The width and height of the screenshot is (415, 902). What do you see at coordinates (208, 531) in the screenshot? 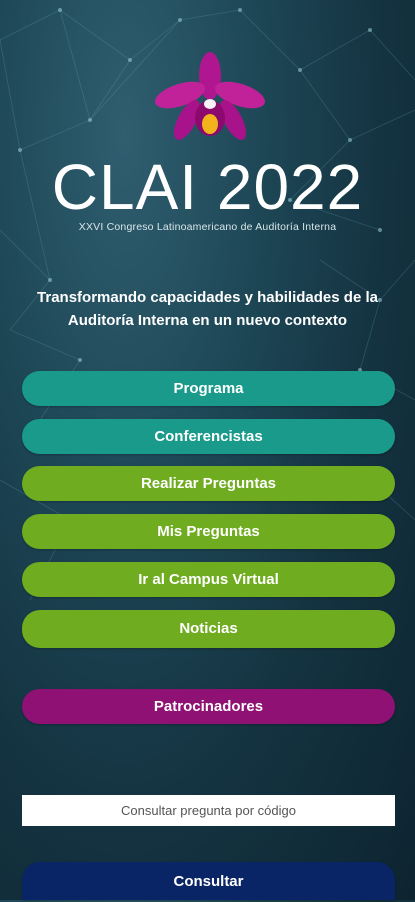
I see `mis-preguntas-button: Mis Preguntas` at bounding box center [208, 531].